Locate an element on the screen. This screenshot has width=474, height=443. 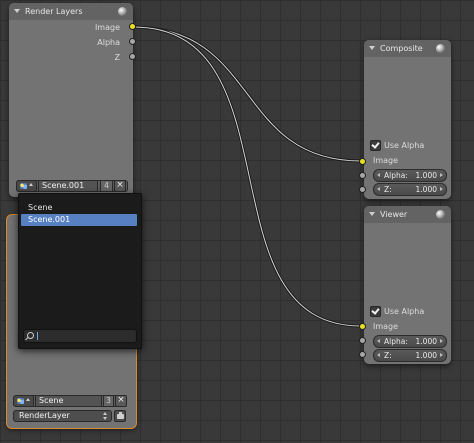
scene-dropdown: Scene Scene.001 is located at coordinates (80, 271).